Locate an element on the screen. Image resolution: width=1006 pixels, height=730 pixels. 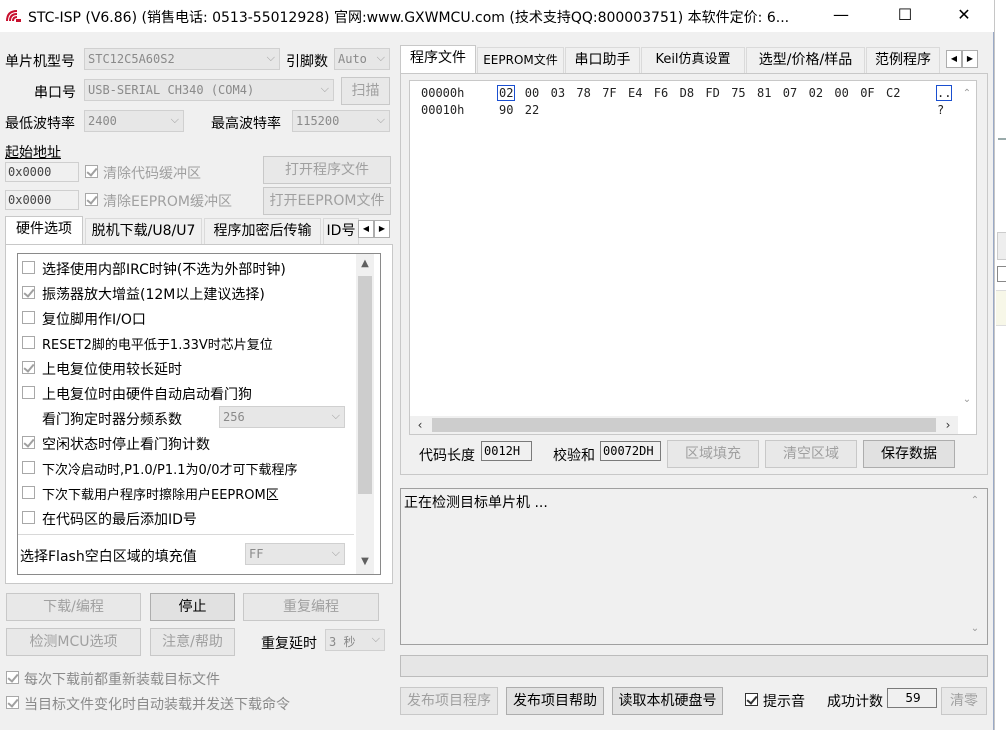
scan-button: 扫描 is located at coordinates (365, 91).